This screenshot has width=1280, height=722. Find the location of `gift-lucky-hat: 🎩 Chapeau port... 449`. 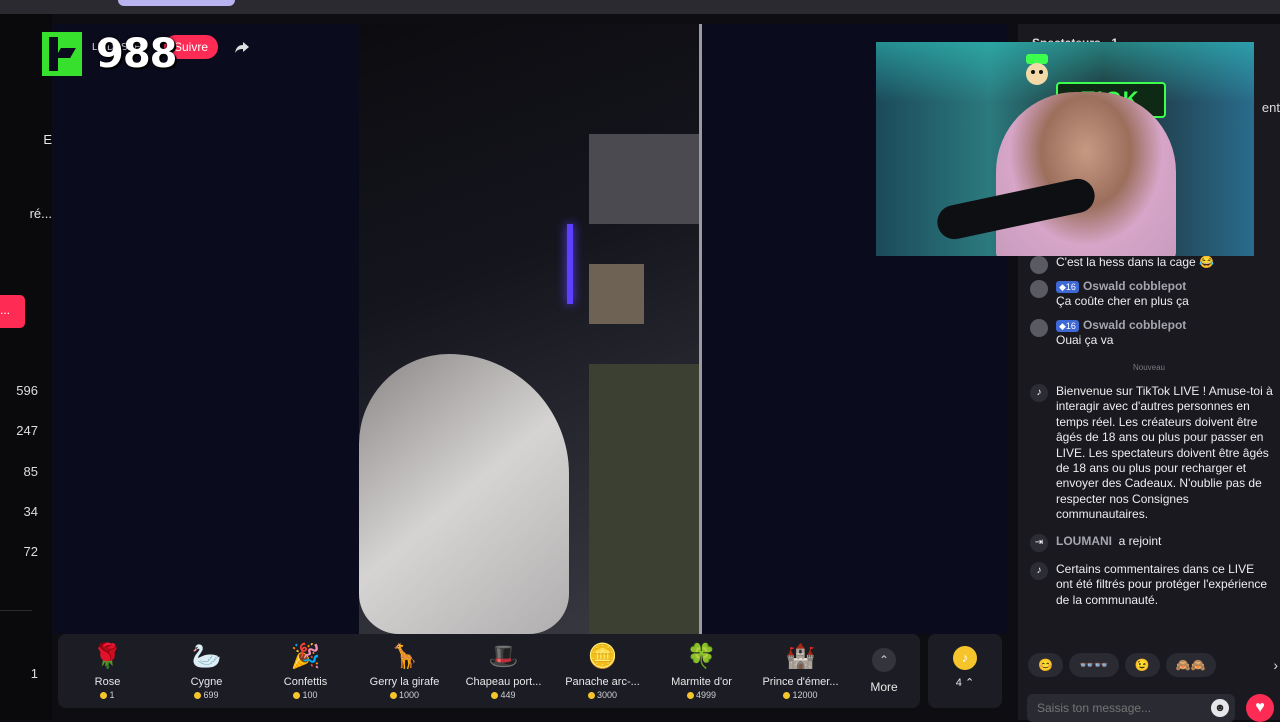

gift-lucky-hat: 🎩 Chapeau port... 449 is located at coordinates (503, 671).